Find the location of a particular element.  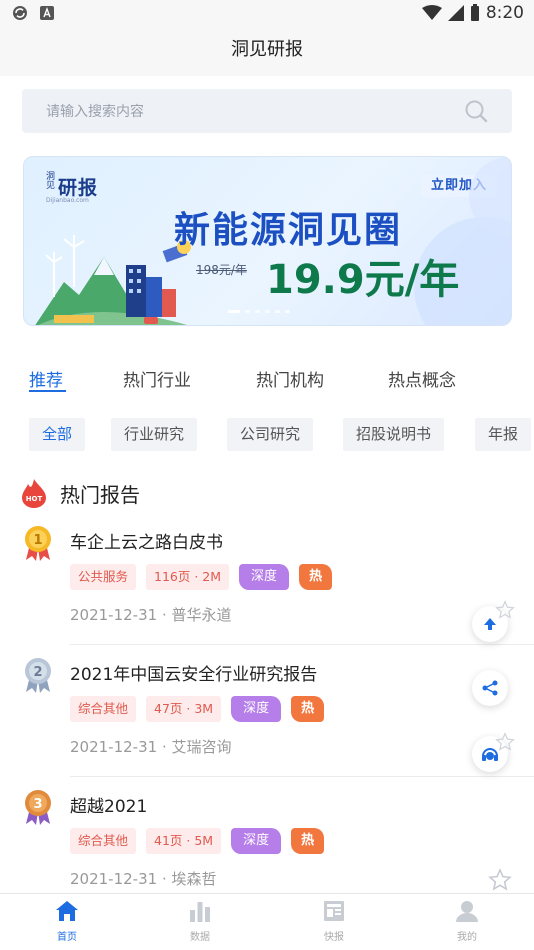

svg-text: 2 is located at coordinates (37, 672).